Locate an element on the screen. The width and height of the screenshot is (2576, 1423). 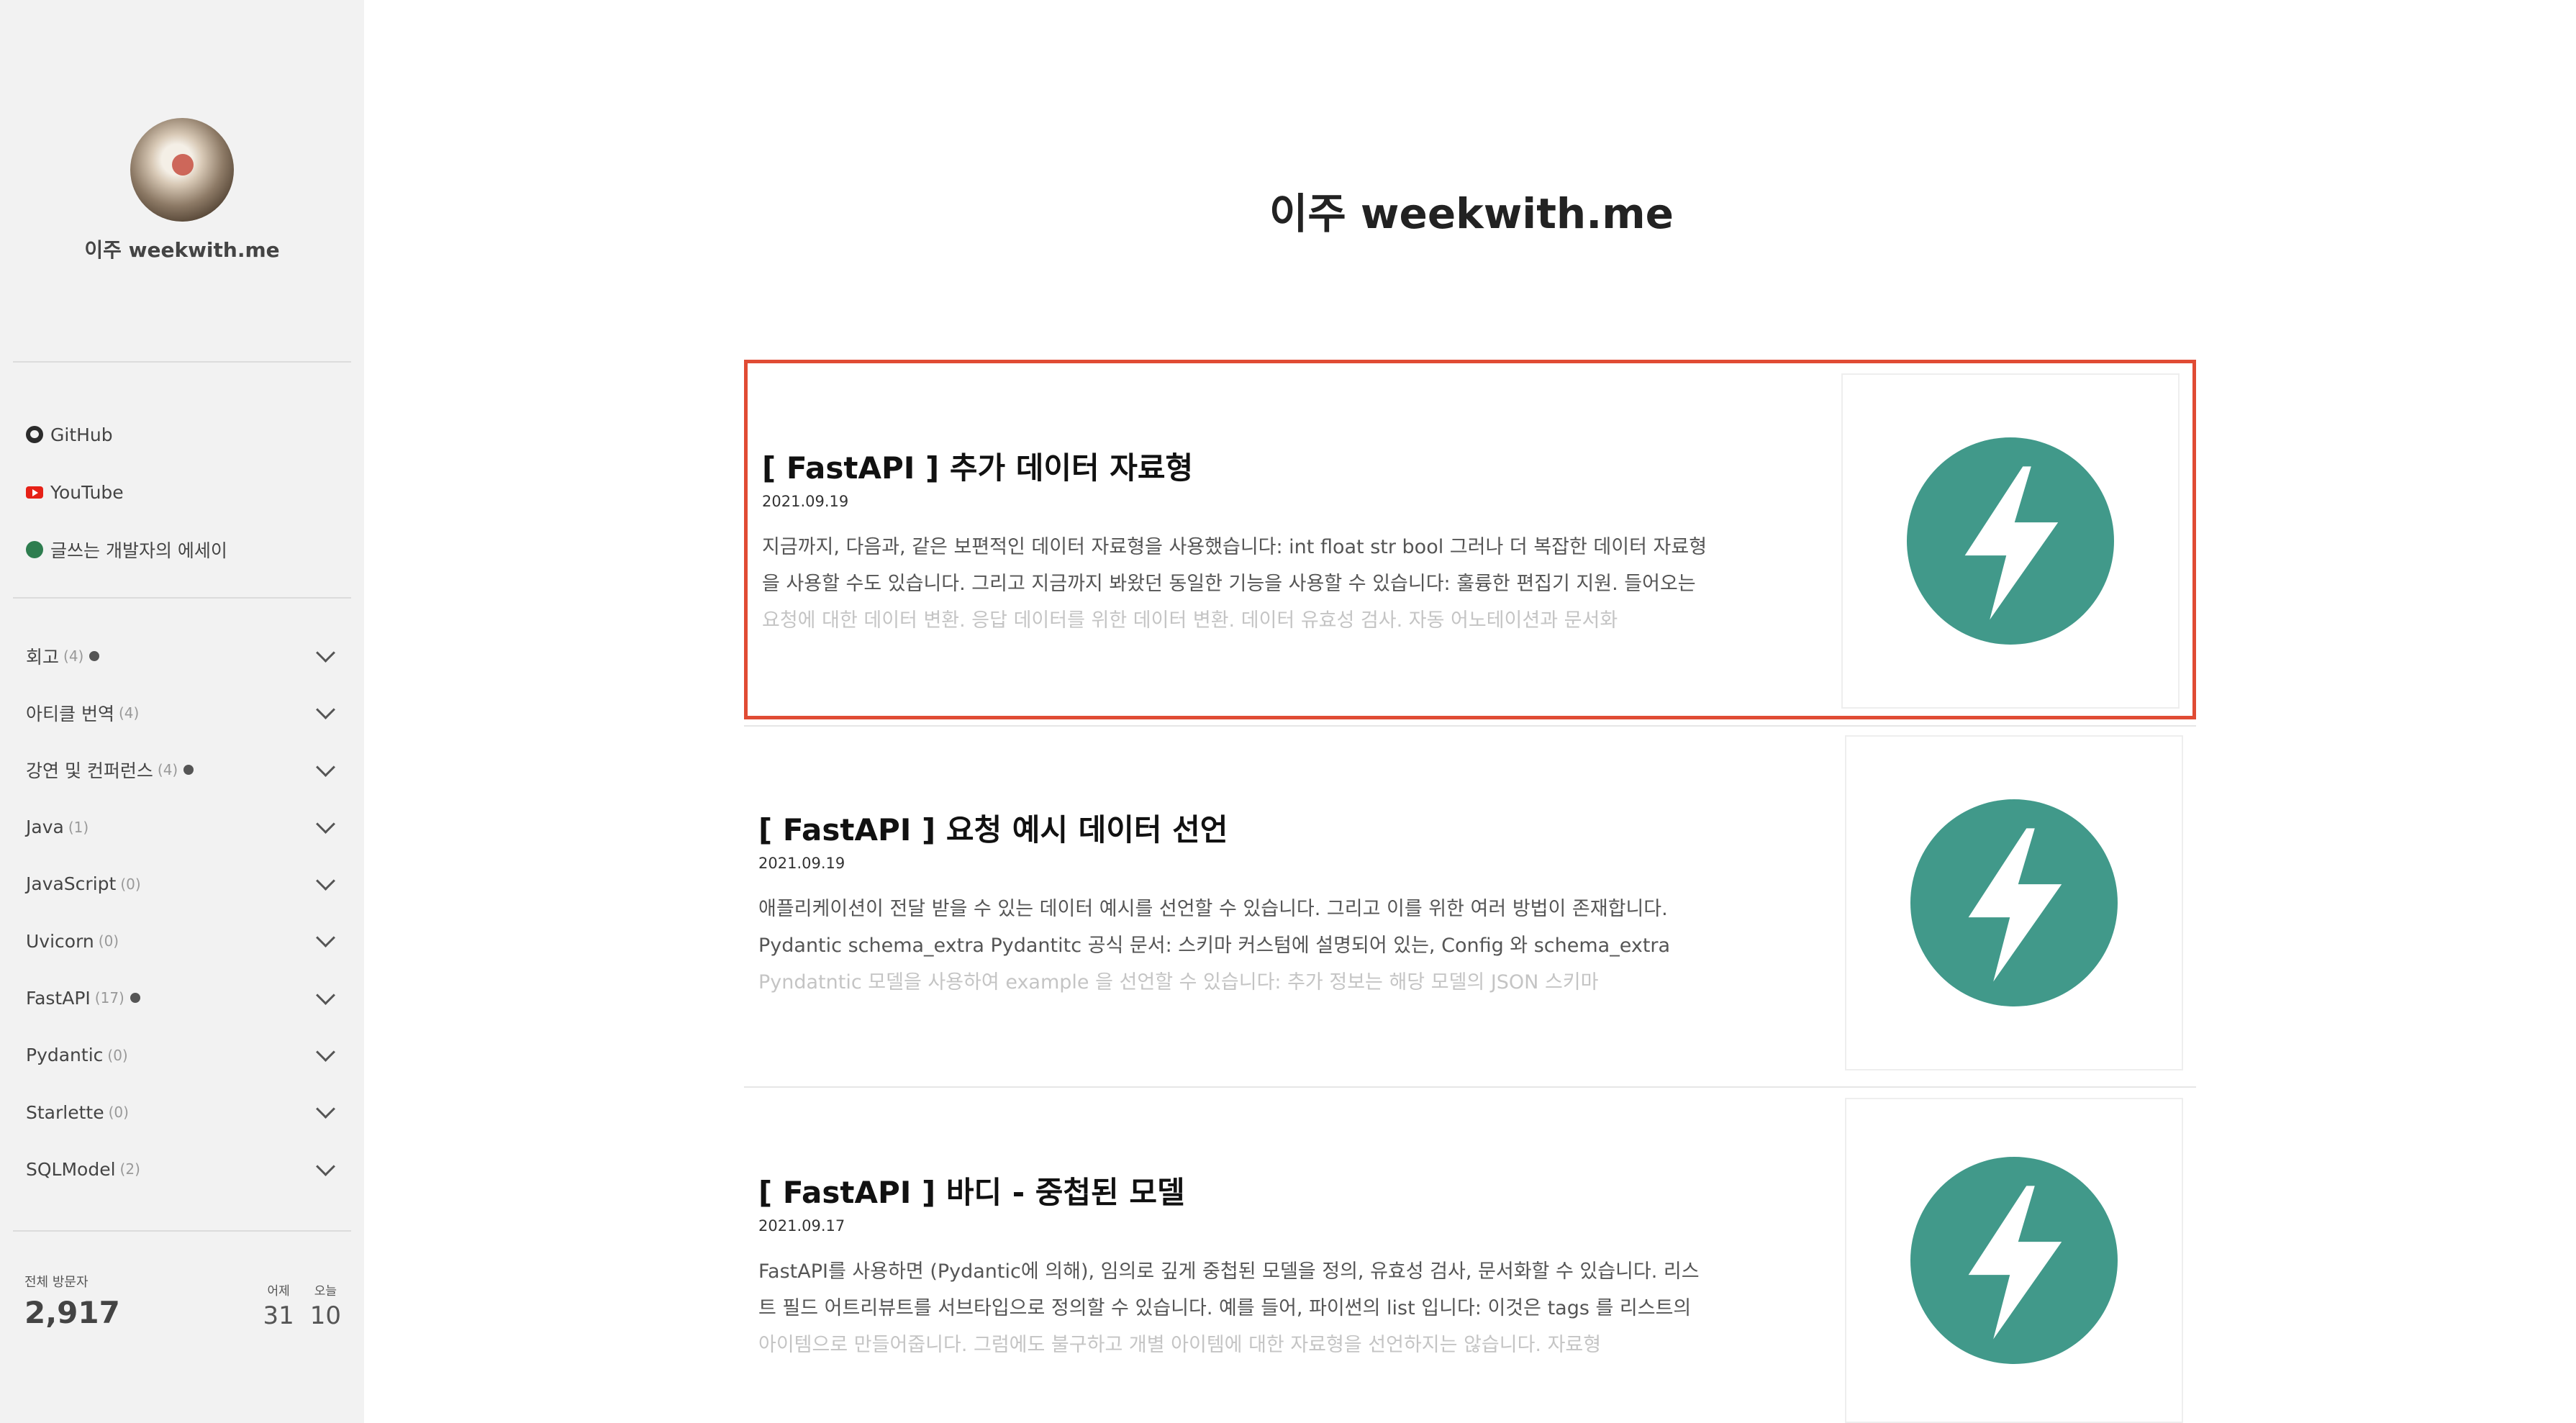
today-label: 오늘 is located at coordinates (325, 1291).